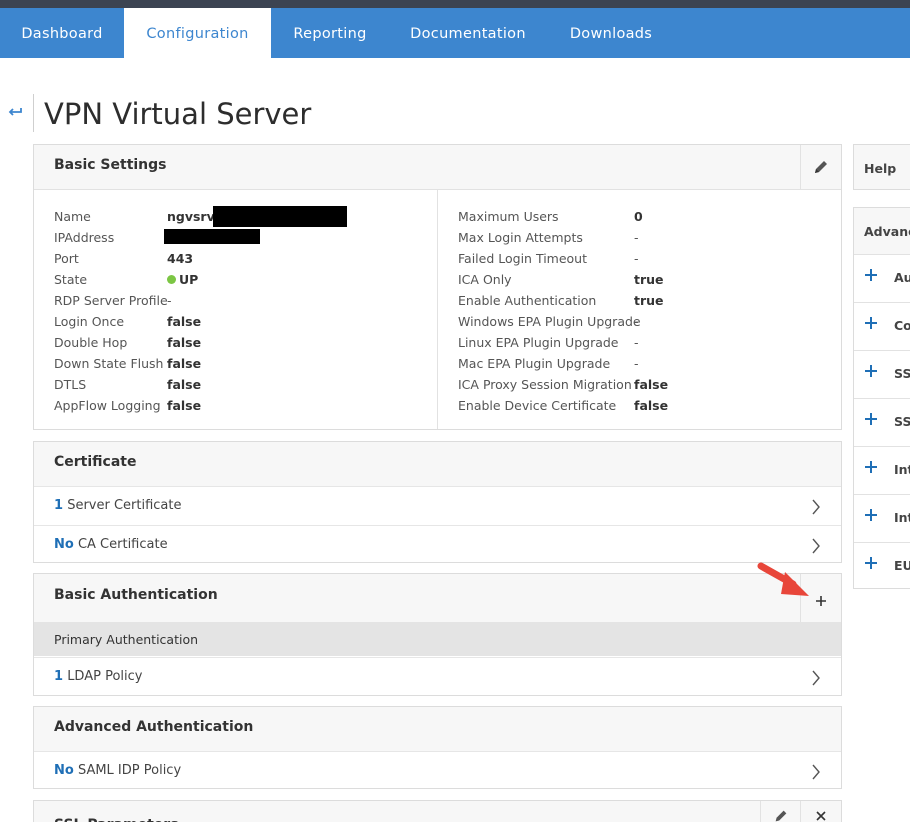 This screenshot has width=910, height=822. What do you see at coordinates (780, 811) in the screenshot?
I see `ssl-edit-button` at bounding box center [780, 811].